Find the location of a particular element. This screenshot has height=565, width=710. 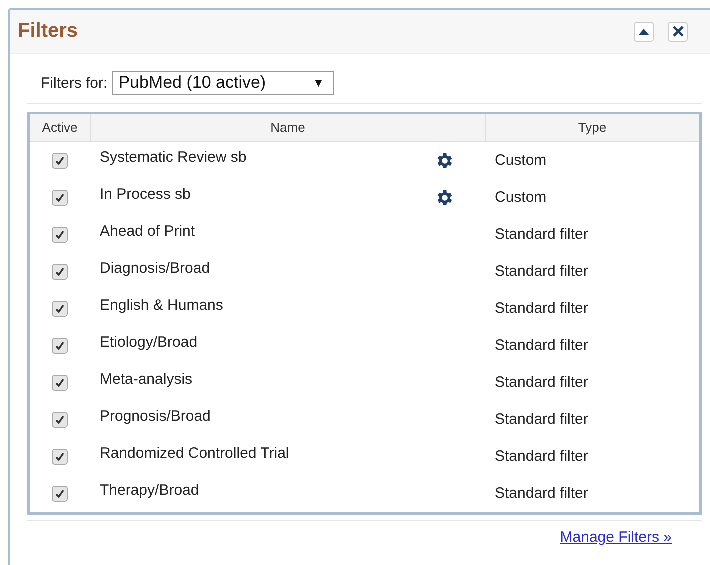

filter-name: English & Humans is located at coordinates (162, 305).